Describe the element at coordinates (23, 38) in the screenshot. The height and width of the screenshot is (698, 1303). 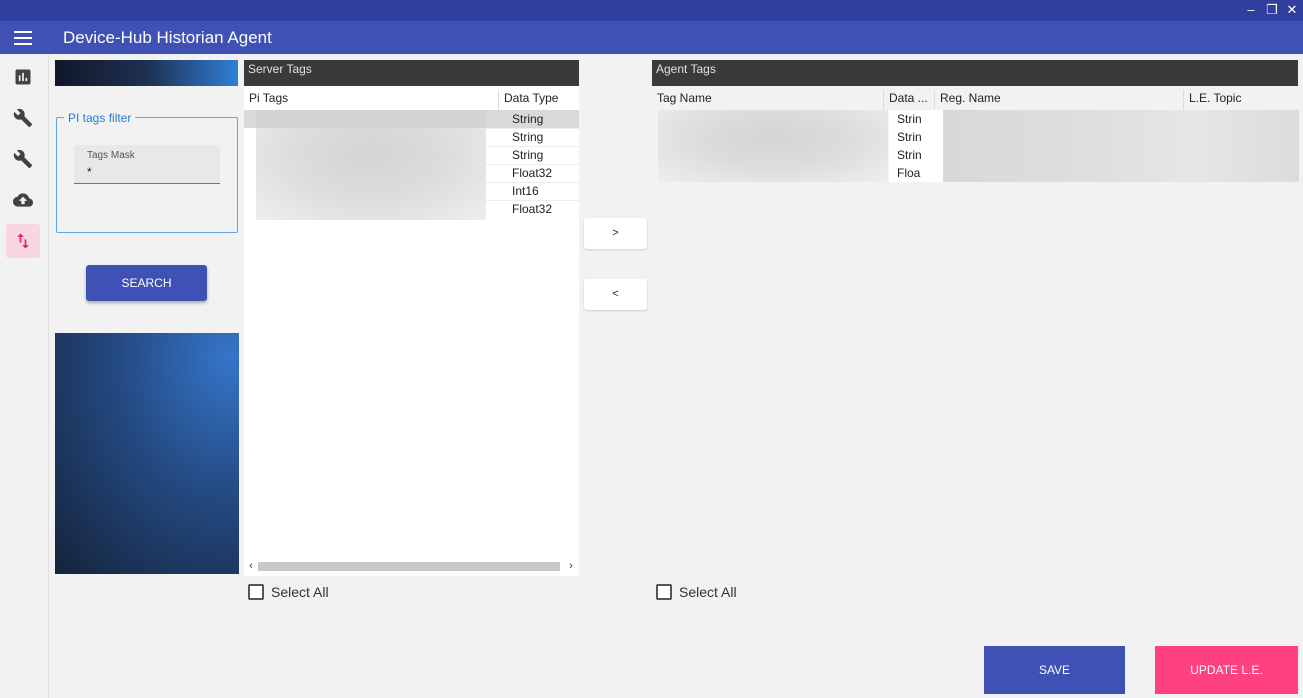
I see `hamburger-menu-icon` at that location.